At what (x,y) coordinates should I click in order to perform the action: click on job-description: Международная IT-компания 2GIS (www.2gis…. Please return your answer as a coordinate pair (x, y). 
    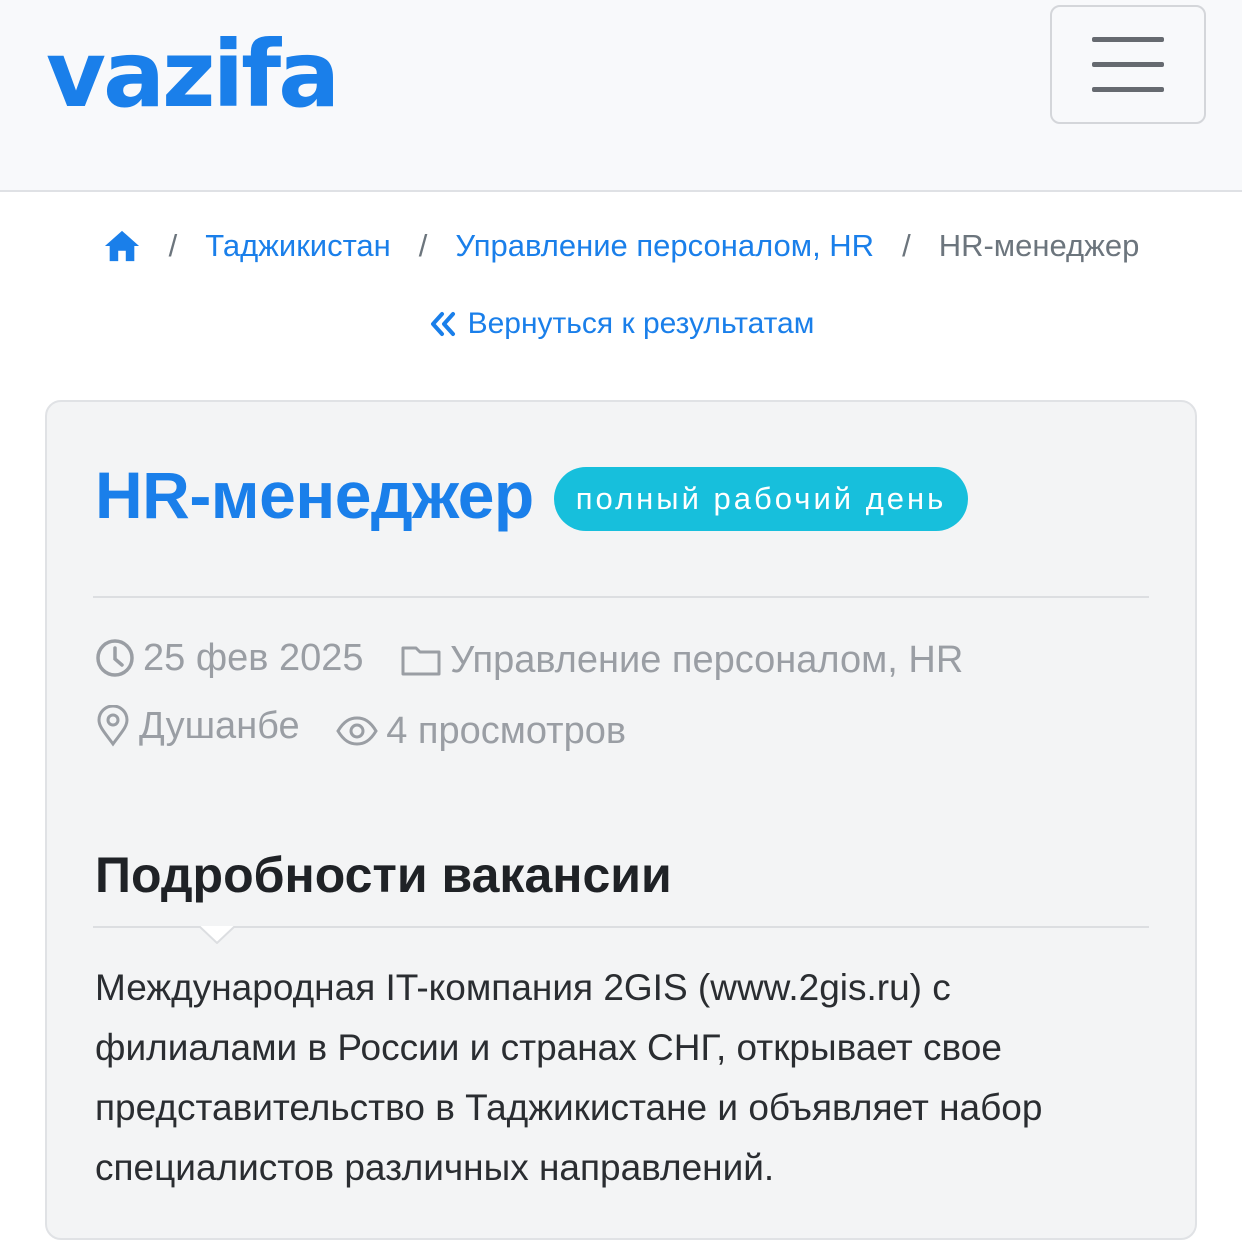
    Looking at the image, I should click on (569, 1077).